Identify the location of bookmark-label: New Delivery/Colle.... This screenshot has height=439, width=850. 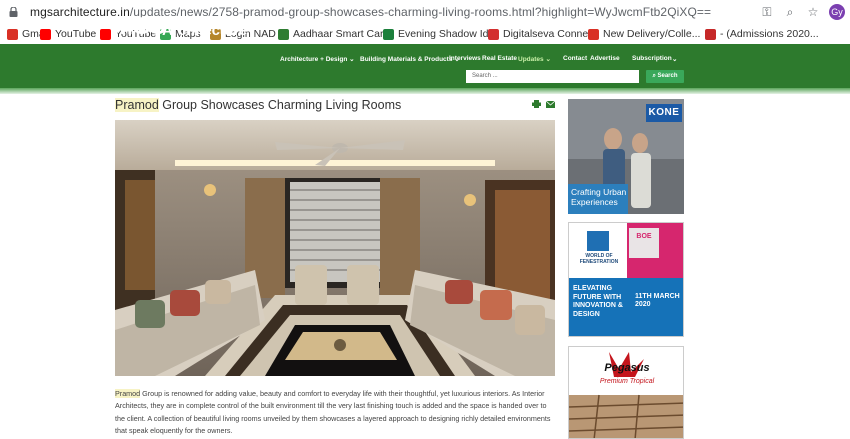
(652, 34).